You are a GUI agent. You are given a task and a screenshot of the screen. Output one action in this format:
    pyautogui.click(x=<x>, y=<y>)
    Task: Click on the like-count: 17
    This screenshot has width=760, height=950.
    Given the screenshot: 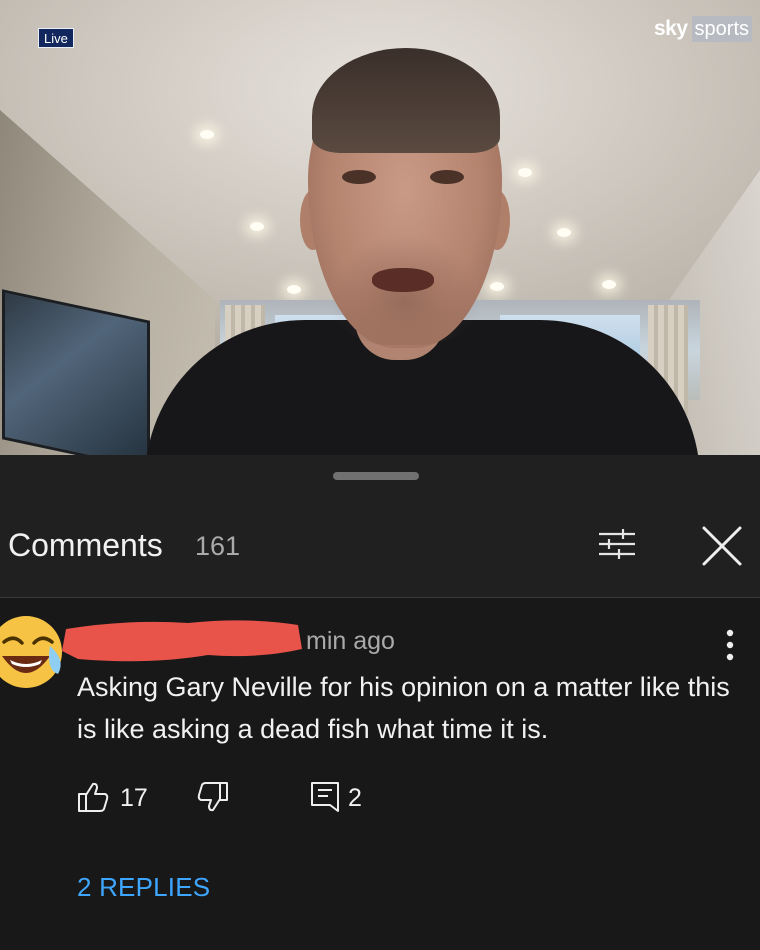 What is the action you would take?
    pyautogui.click(x=134, y=798)
    